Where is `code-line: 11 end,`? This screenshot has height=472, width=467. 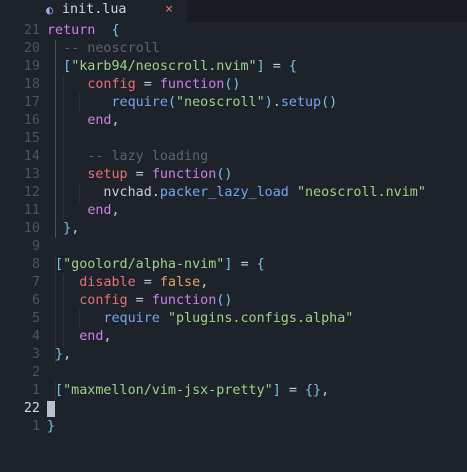 code-line: 11 end, is located at coordinates (233, 211).